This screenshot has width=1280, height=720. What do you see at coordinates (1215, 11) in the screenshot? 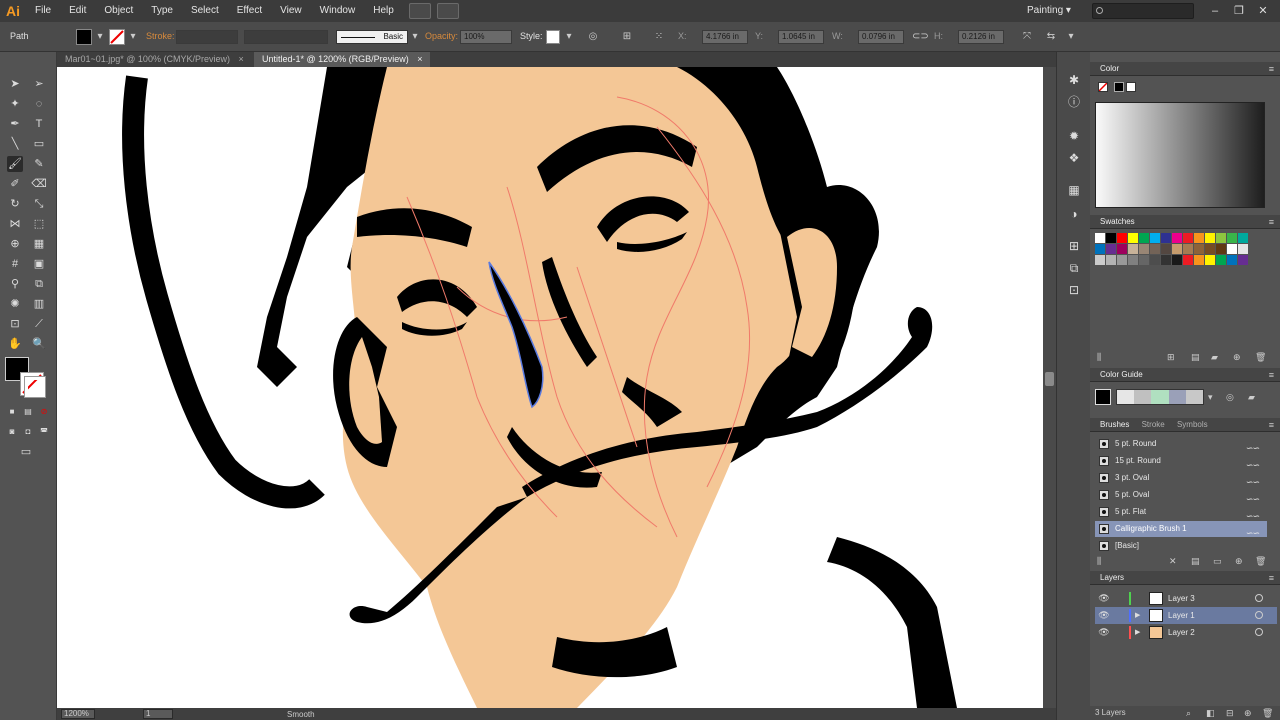
I see `minimize-button: –` at bounding box center [1215, 11].